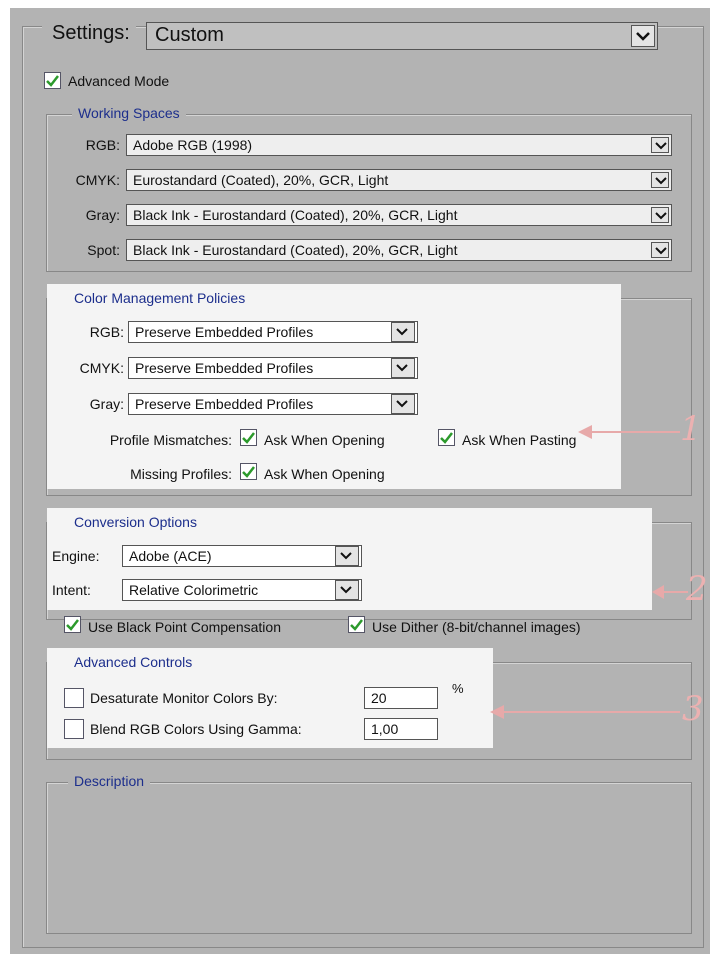 The image size is (720, 958). I want to click on settings-label: Settings:, so click(89, 33).